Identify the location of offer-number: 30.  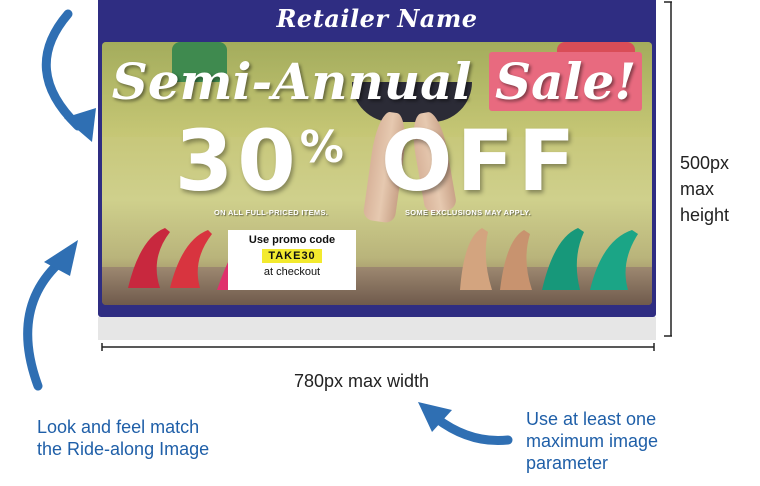
(237, 161).